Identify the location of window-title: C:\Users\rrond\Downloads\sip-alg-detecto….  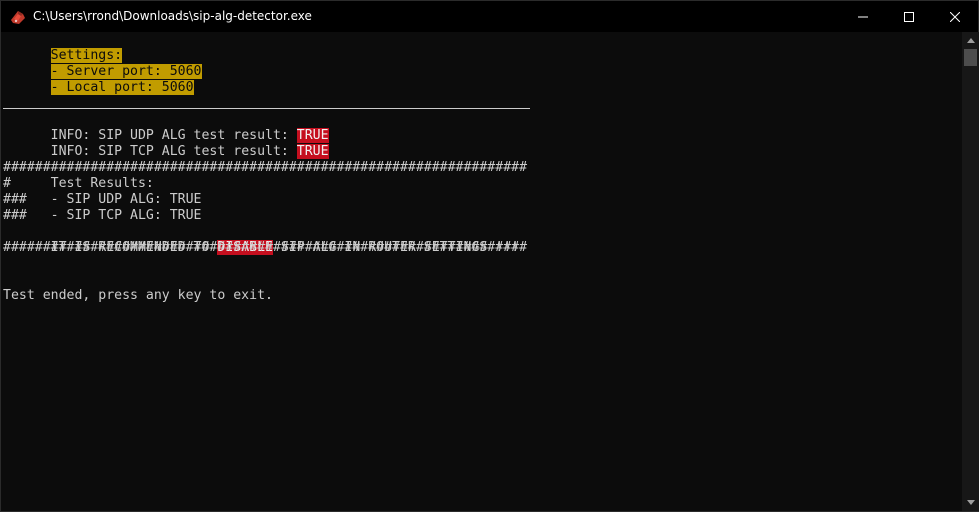
(172, 16).